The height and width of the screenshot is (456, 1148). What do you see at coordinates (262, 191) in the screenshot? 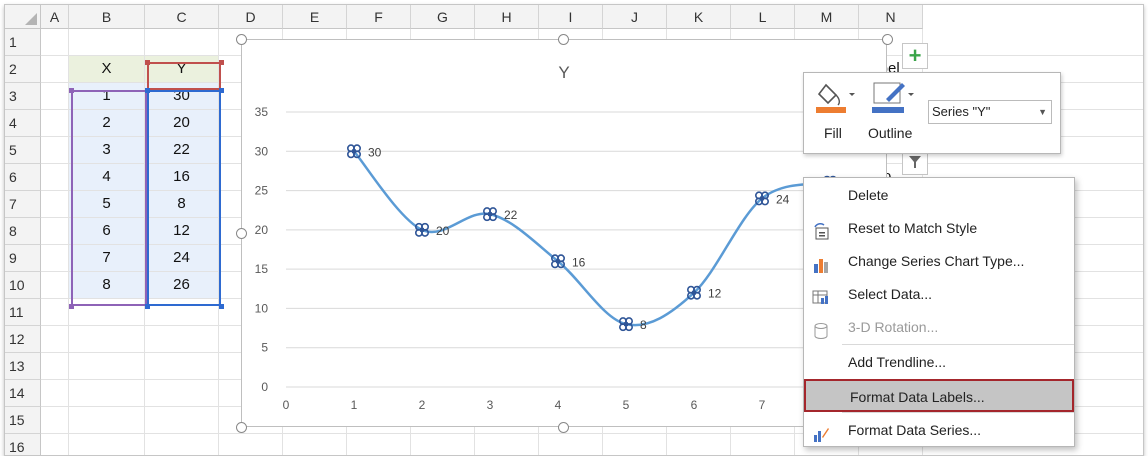
I see `y-tick-label: 25` at bounding box center [262, 191].